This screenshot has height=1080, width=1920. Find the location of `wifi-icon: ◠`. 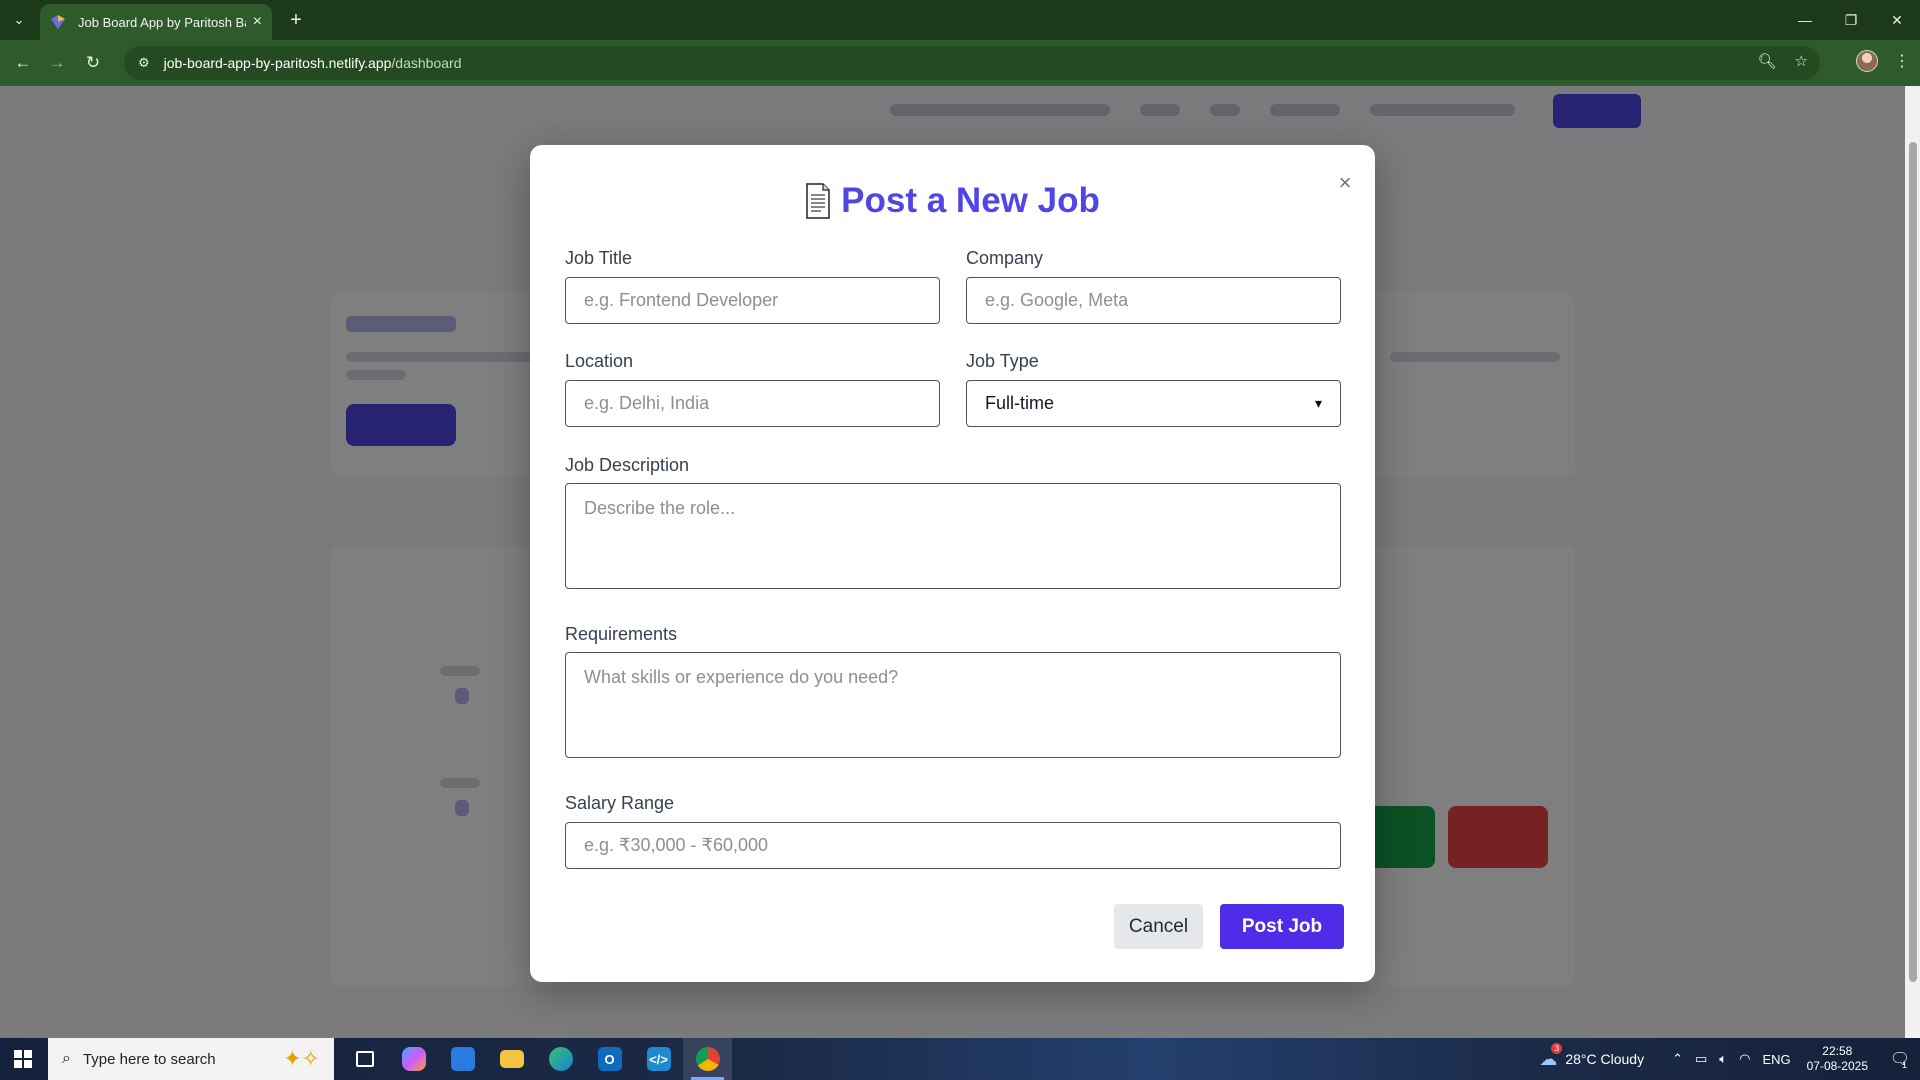

wifi-icon: ◠ is located at coordinates (1744, 1059).